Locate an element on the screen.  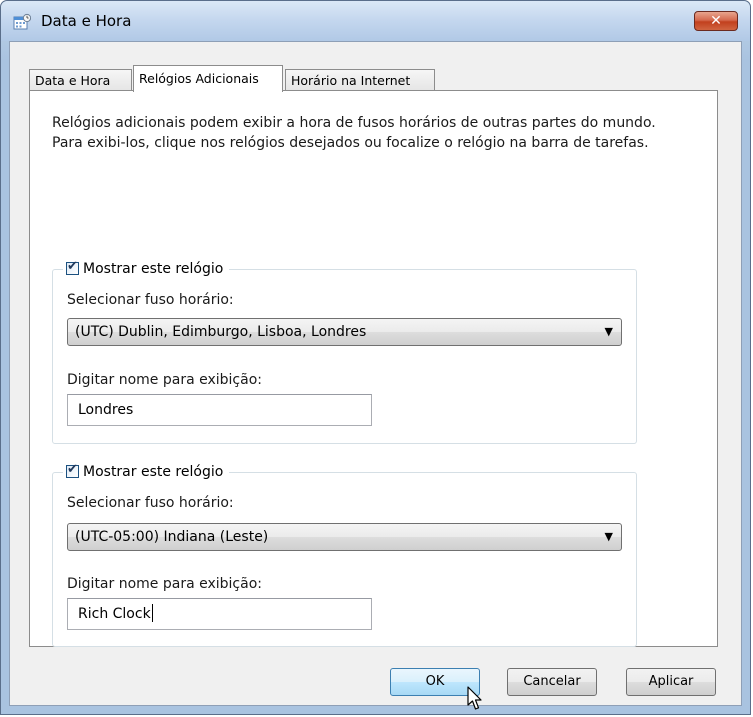
apply-label: Aplicar is located at coordinates (671, 681).